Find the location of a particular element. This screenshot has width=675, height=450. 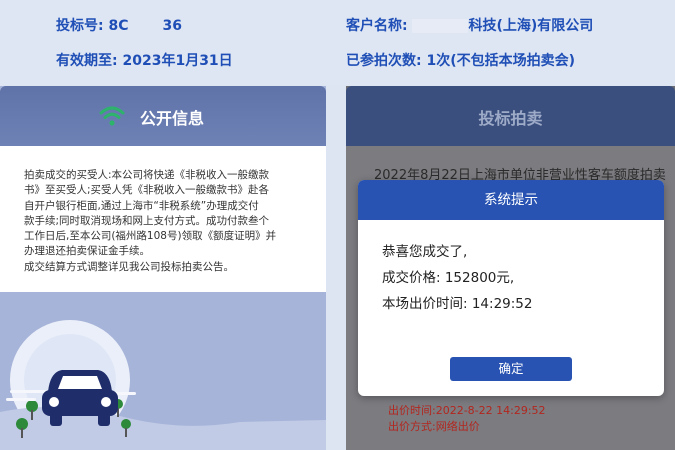

bids-count: 已参拍次数: 1次(不包括本场拍卖会) is located at coordinates (460, 60).